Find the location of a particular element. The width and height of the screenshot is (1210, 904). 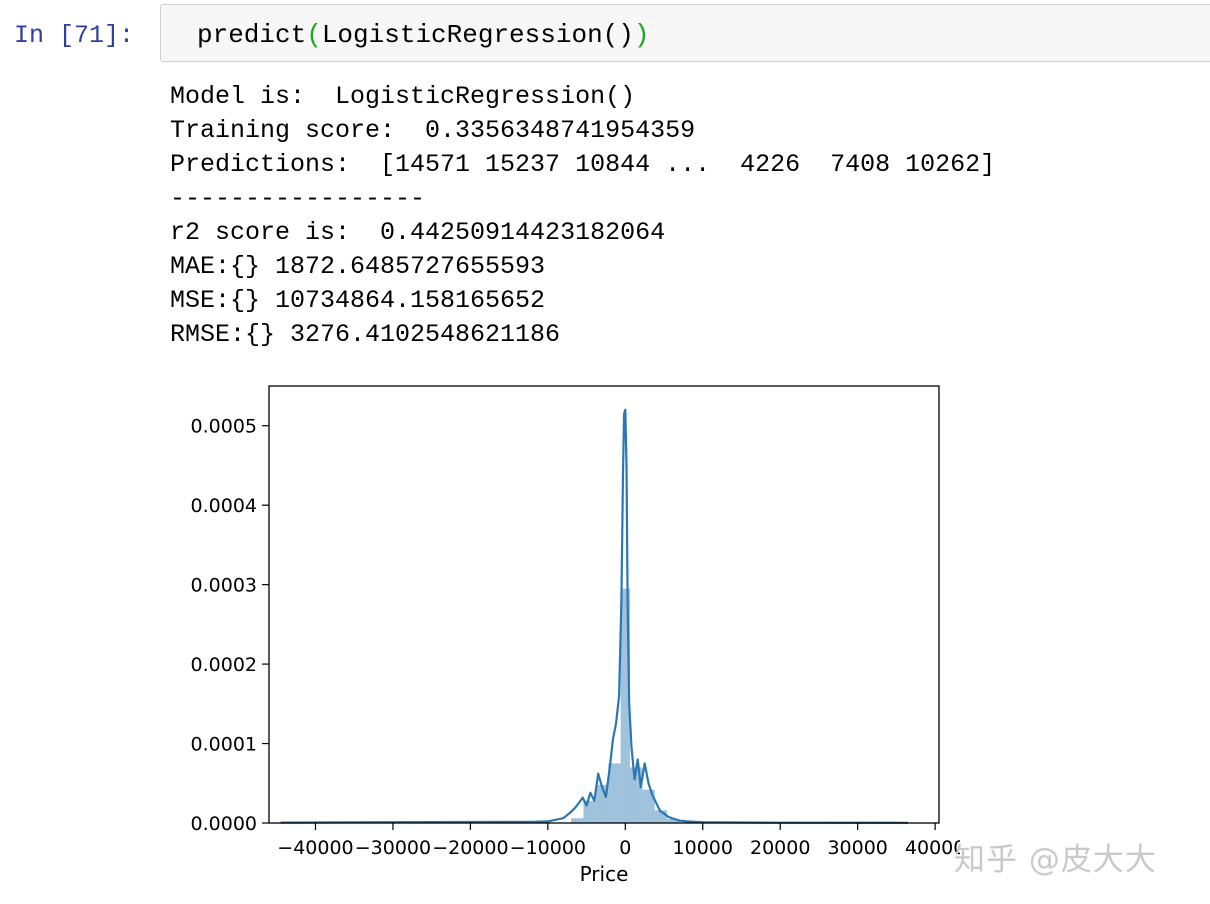

output-line-rmse: RMSE:{} 3276.4102548621186 is located at coordinates (365, 334).